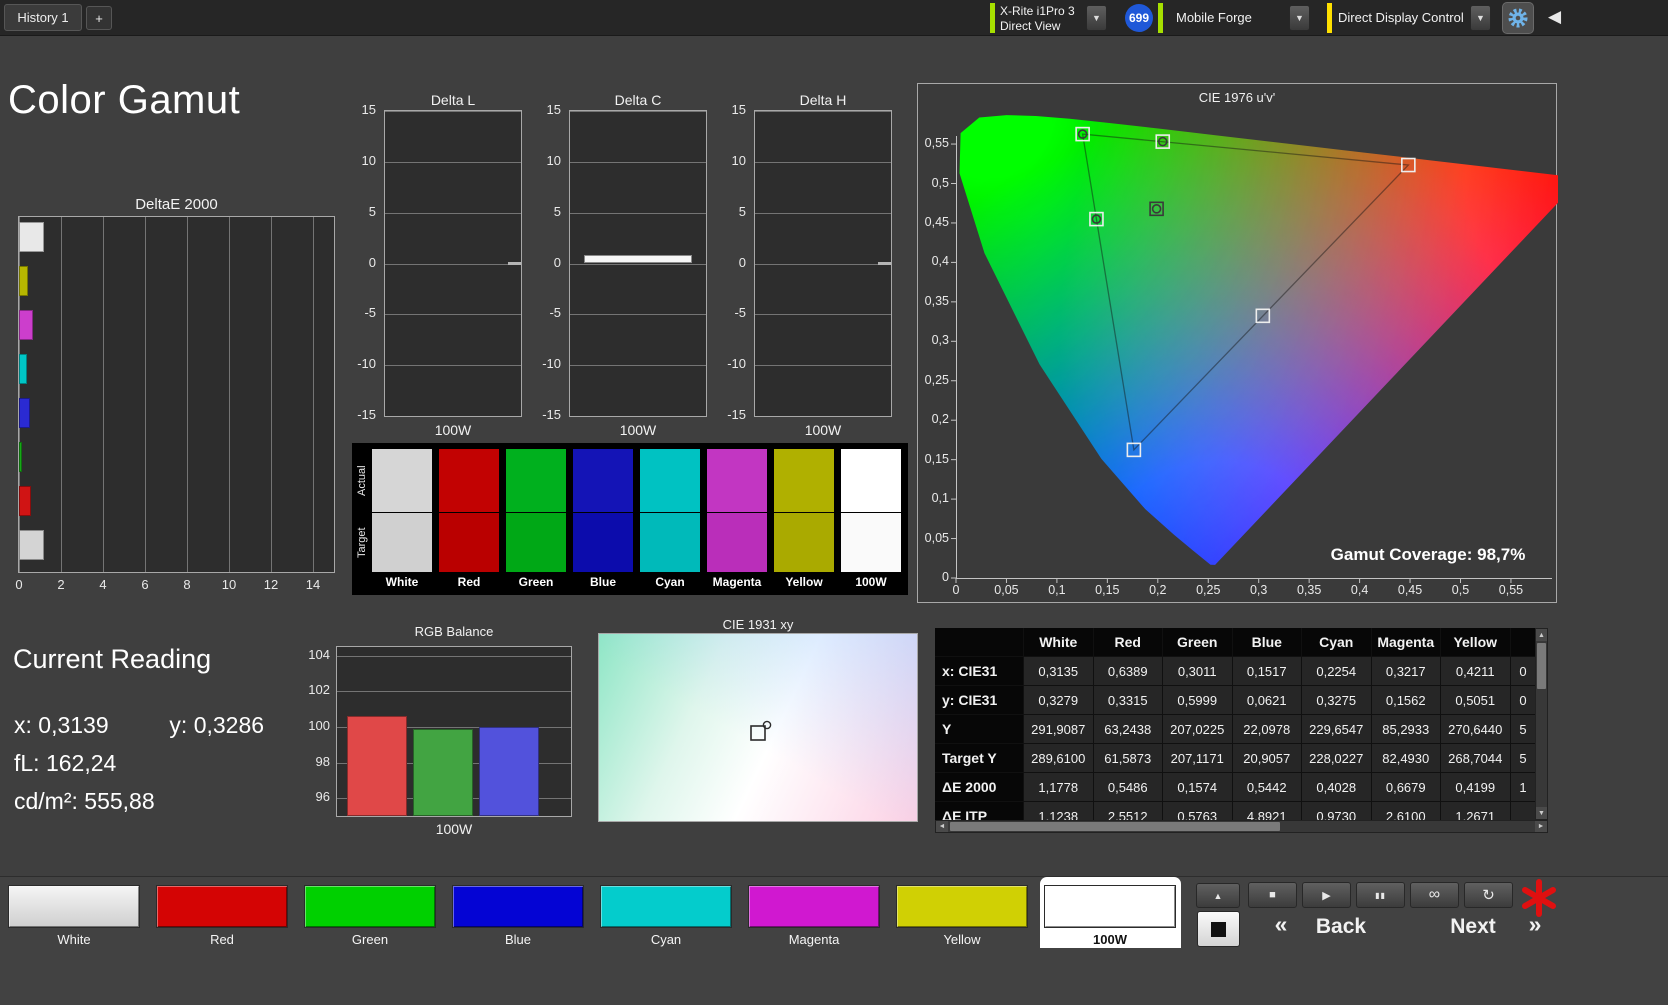 This screenshot has height=1005, width=1668. What do you see at coordinates (1541, 724) in the screenshot?
I see `table-vscrollbar: ▲ ▼` at bounding box center [1541, 724].